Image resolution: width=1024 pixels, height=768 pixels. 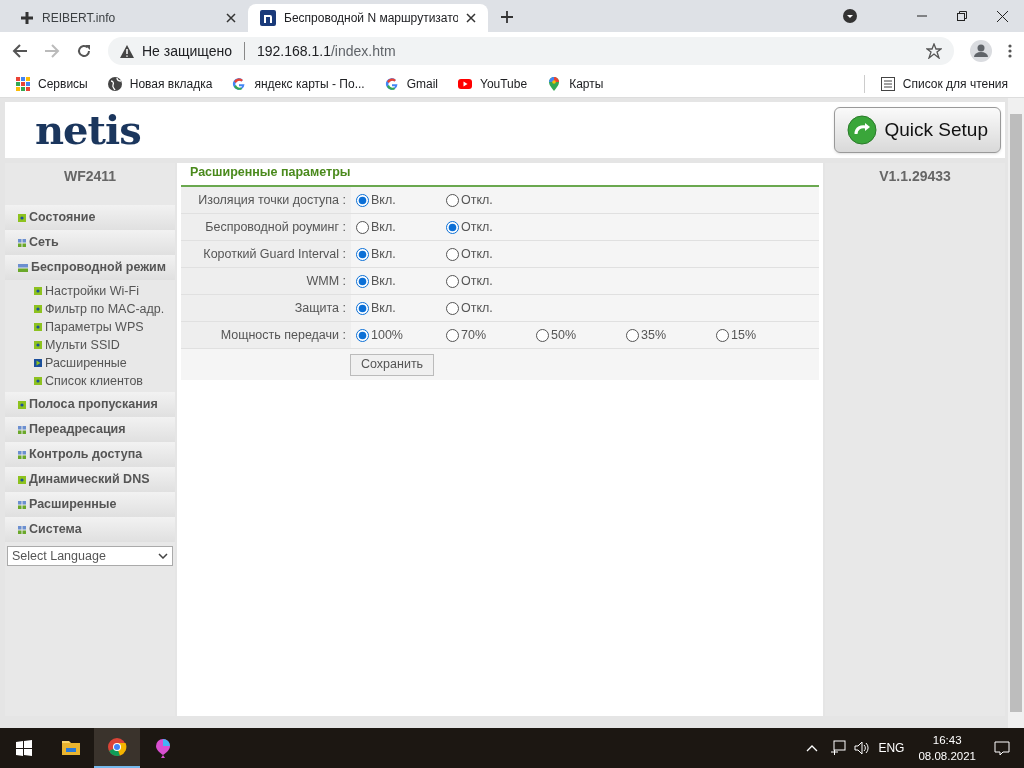 I want to click on warning-icon, so click(x=127, y=51).